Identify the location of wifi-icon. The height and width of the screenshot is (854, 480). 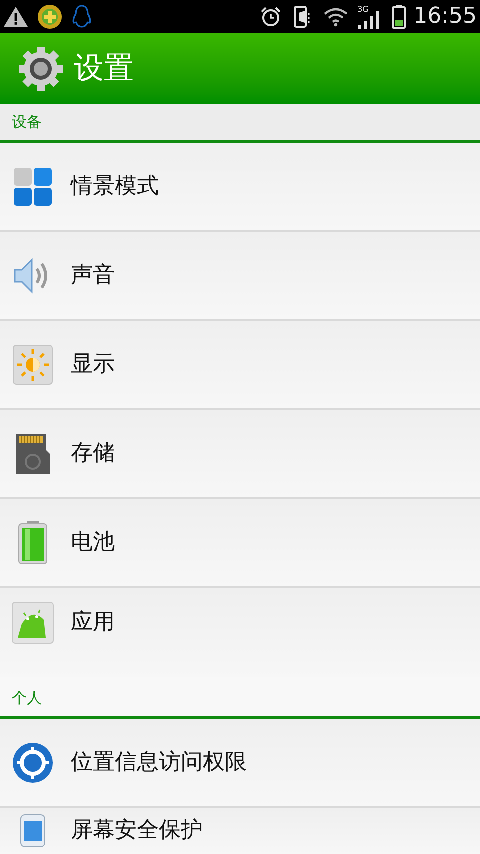
(336, 16).